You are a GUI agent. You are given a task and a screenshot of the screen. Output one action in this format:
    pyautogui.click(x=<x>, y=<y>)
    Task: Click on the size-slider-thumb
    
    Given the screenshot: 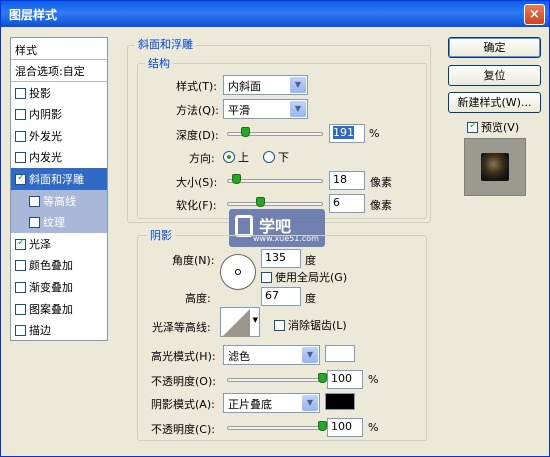 What is the action you would take?
    pyautogui.click(x=236, y=179)
    